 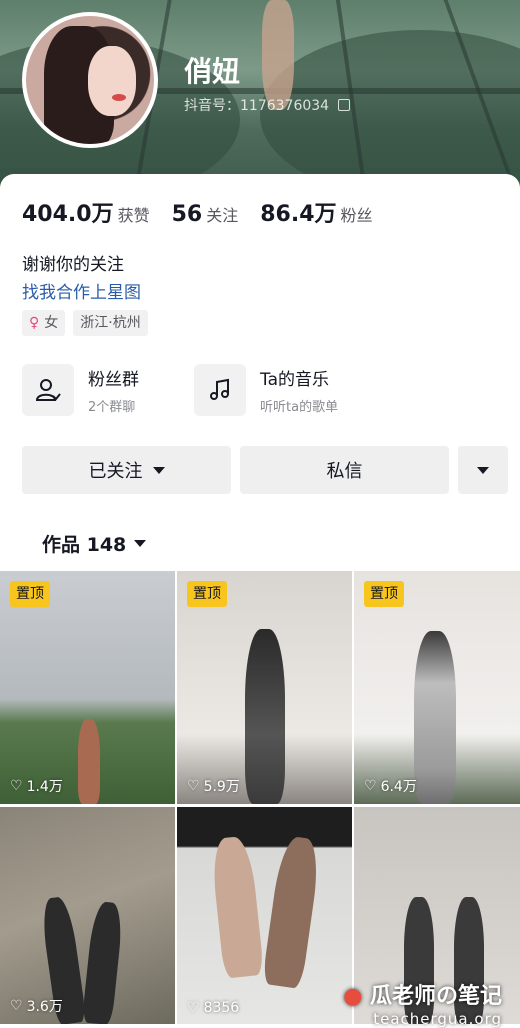 What do you see at coordinates (221, 1008) in the screenshot?
I see `likes-count: 8356` at bounding box center [221, 1008].